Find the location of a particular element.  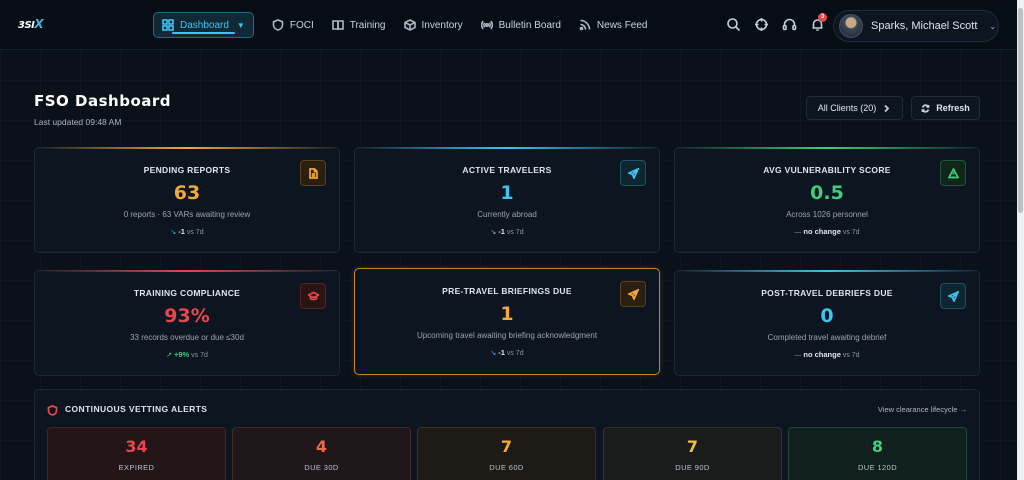

card-value: 63 is located at coordinates (187, 193).